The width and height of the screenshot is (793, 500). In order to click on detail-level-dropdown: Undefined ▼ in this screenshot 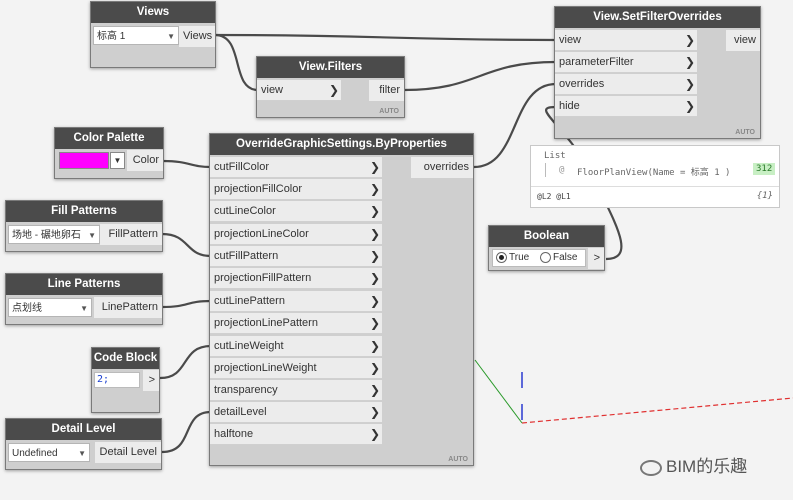, I will do `click(49, 452)`.